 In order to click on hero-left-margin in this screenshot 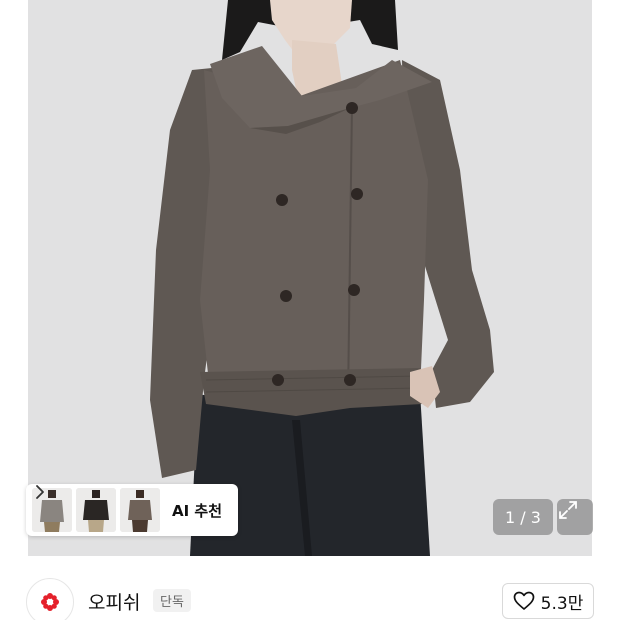, I will do `click(14, 278)`.